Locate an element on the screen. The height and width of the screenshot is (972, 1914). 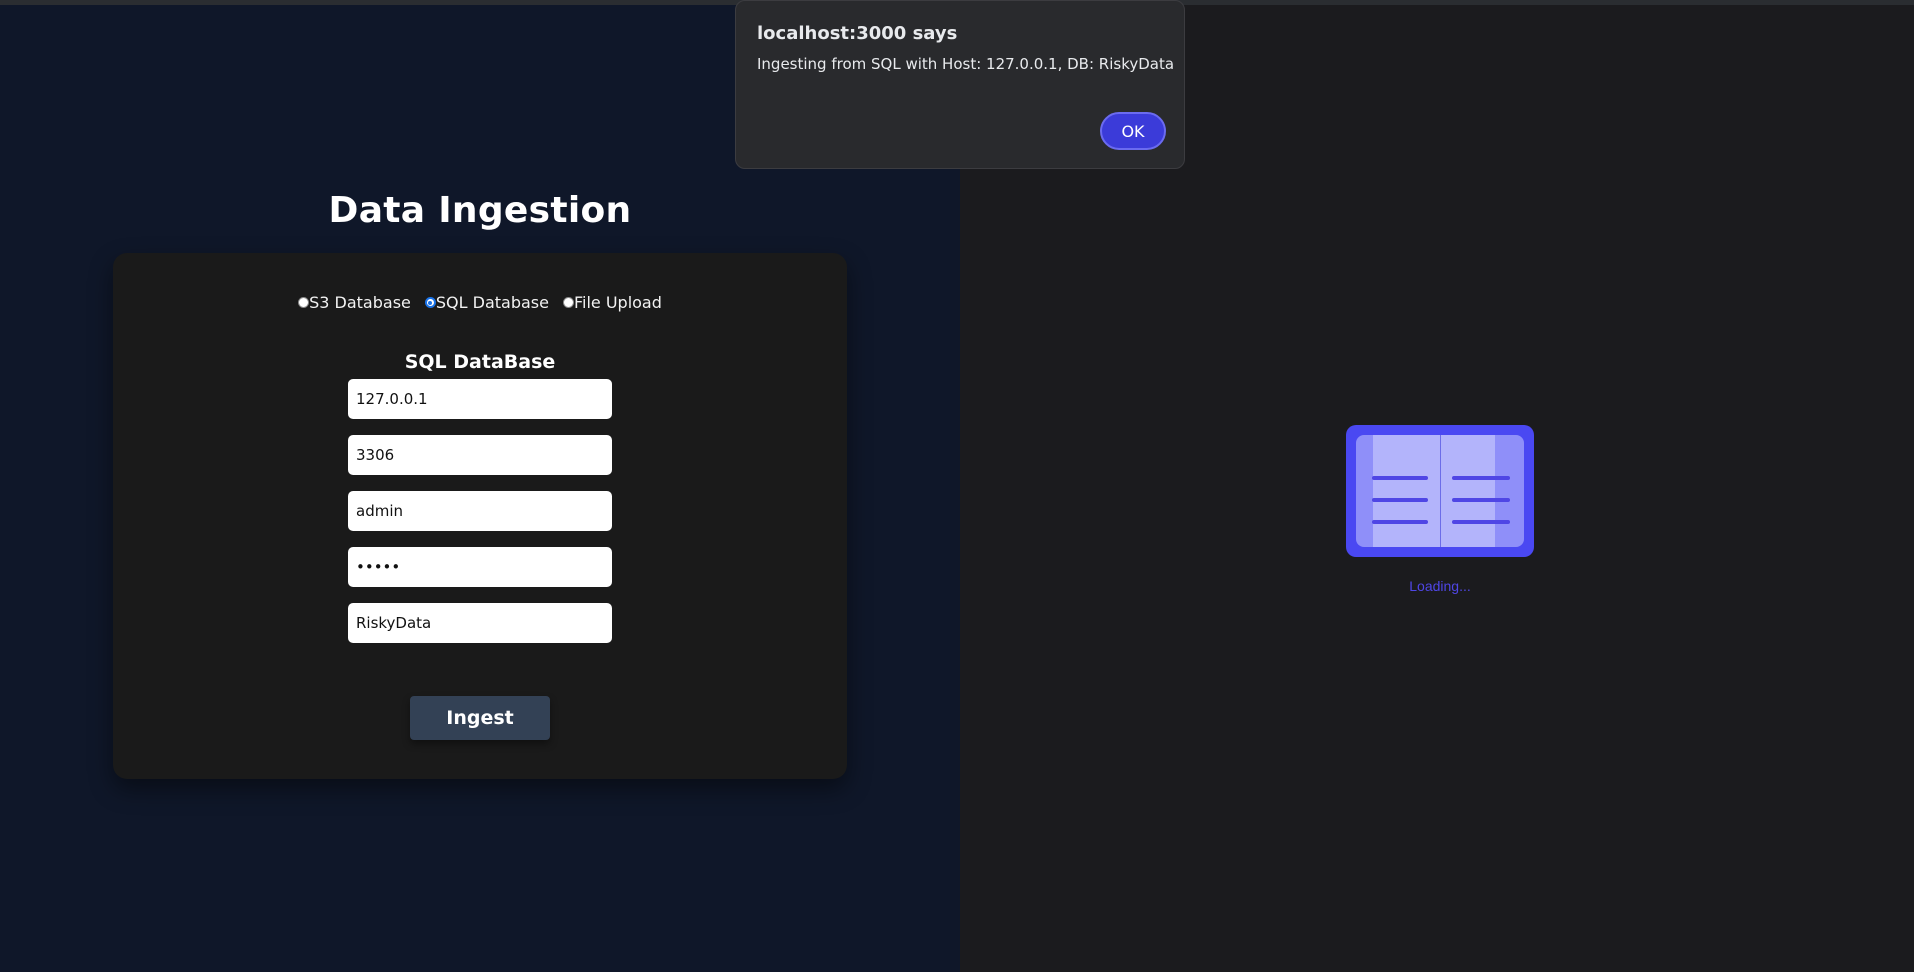
radio-file-upload: File Upload is located at coordinates (612, 302).